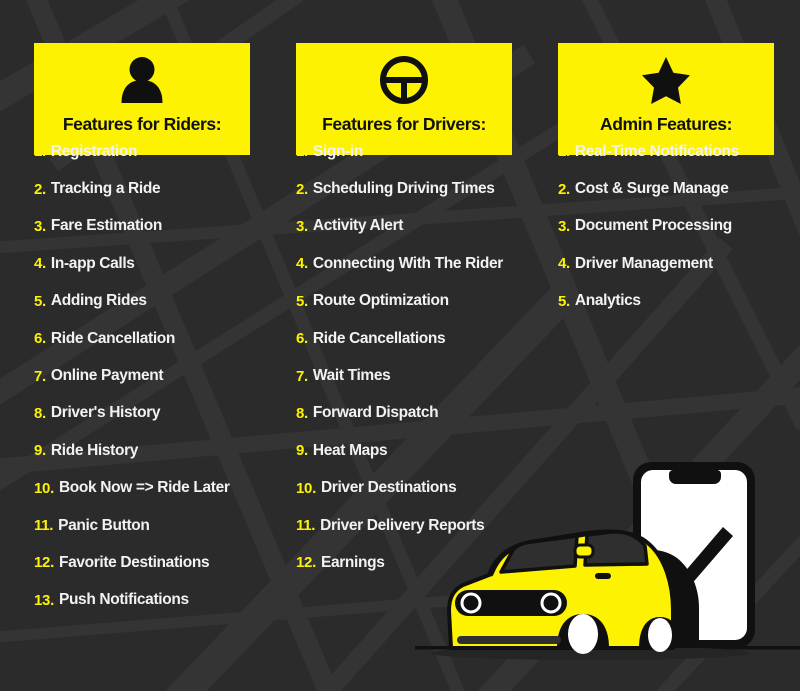 The image size is (800, 691). Describe the element at coordinates (388, 488) in the screenshot. I see `list-item-label: Driver Destinations` at that location.